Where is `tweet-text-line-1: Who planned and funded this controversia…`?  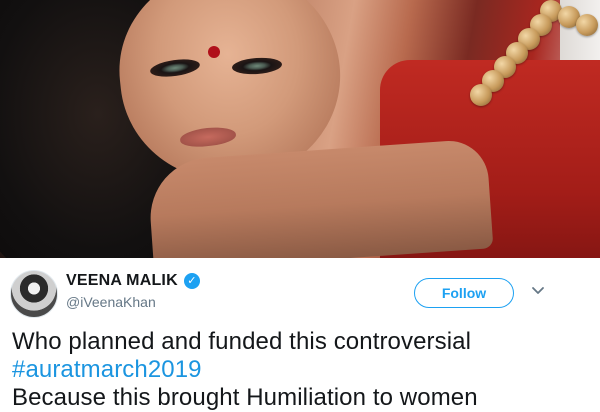
tweet-text-line-1: Who planned and funded this controversia… is located at coordinates (242, 341).